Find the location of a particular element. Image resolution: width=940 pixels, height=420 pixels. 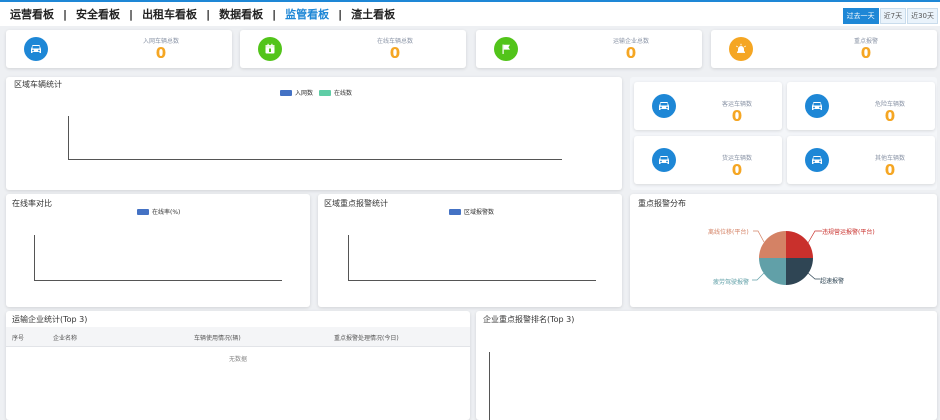

vehicle-type-passenger: 客运车辆数 0 is located at coordinates (708, 106).